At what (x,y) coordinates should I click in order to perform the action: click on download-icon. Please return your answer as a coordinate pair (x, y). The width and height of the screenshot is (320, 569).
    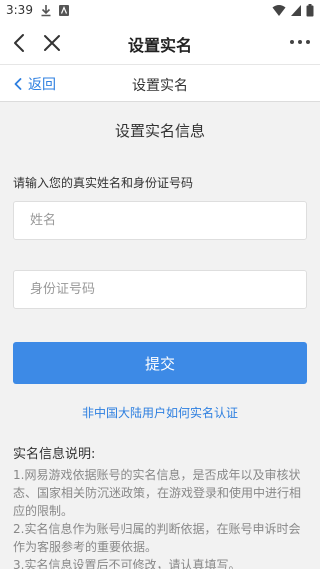
    Looking at the image, I should click on (46, 11).